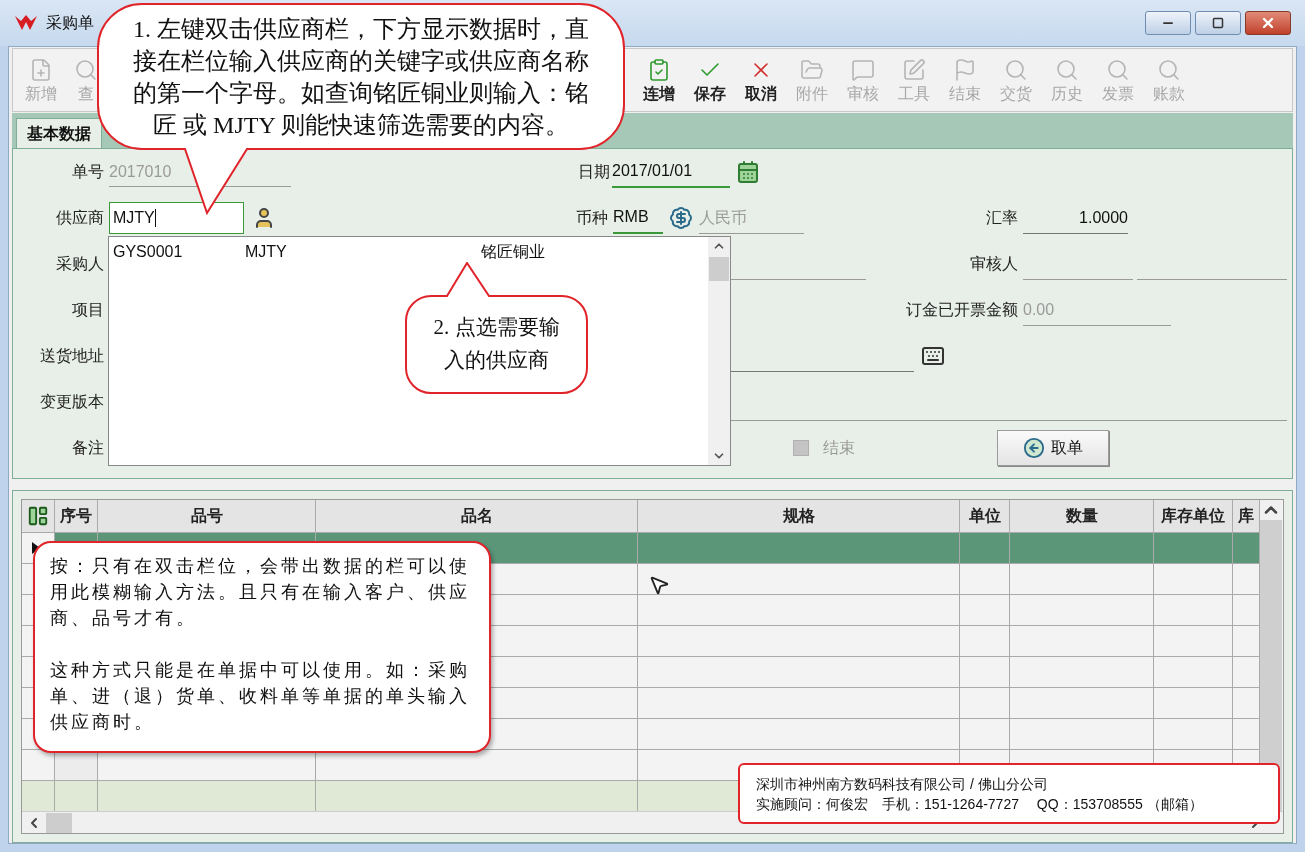  Describe the element at coordinates (1001, 218) in the screenshot. I see `field-label: 汇率` at that location.